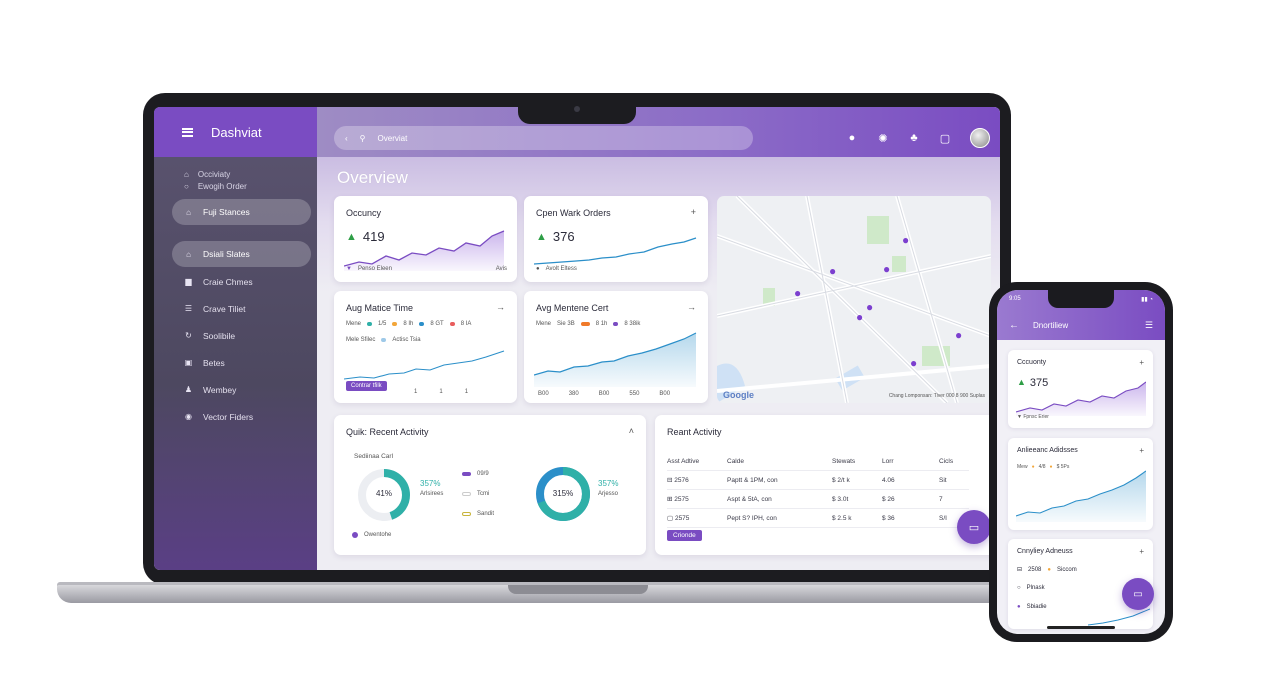 This screenshot has height=691, width=1280. Describe the element at coordinates (393, 138) in the screenshot. I see `search-input: Overviat` at that location.